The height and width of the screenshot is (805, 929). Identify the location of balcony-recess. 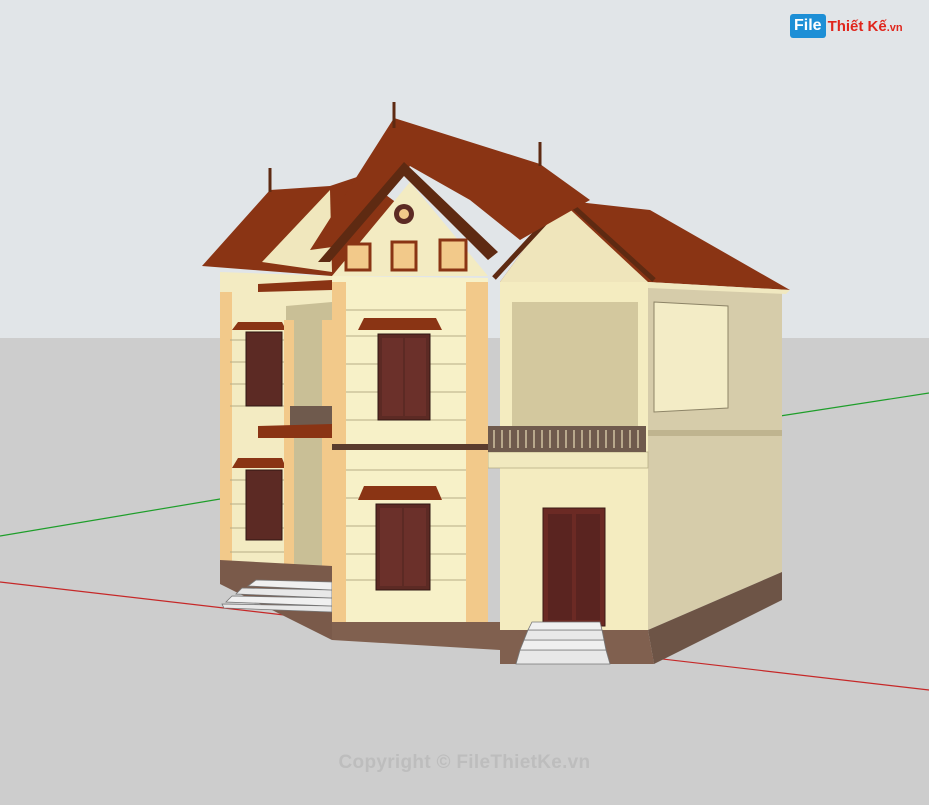
(575, 364).